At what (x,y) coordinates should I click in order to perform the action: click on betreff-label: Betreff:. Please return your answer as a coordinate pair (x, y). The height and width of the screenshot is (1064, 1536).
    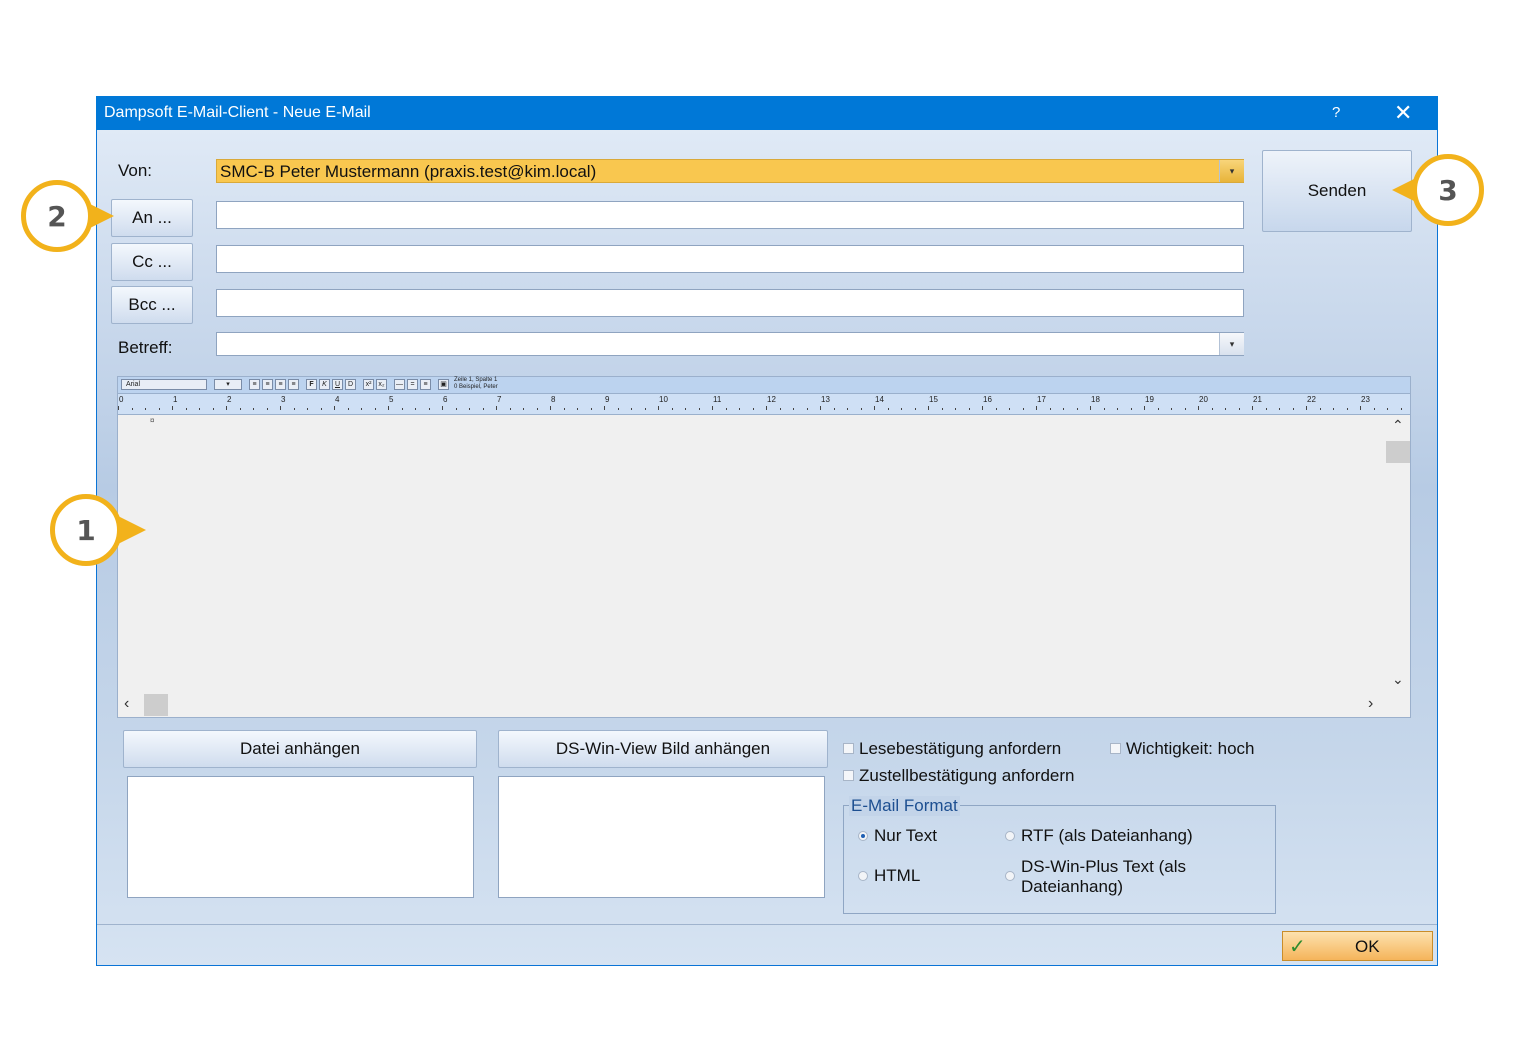
    Looking at the image, I should click on (145, 347).